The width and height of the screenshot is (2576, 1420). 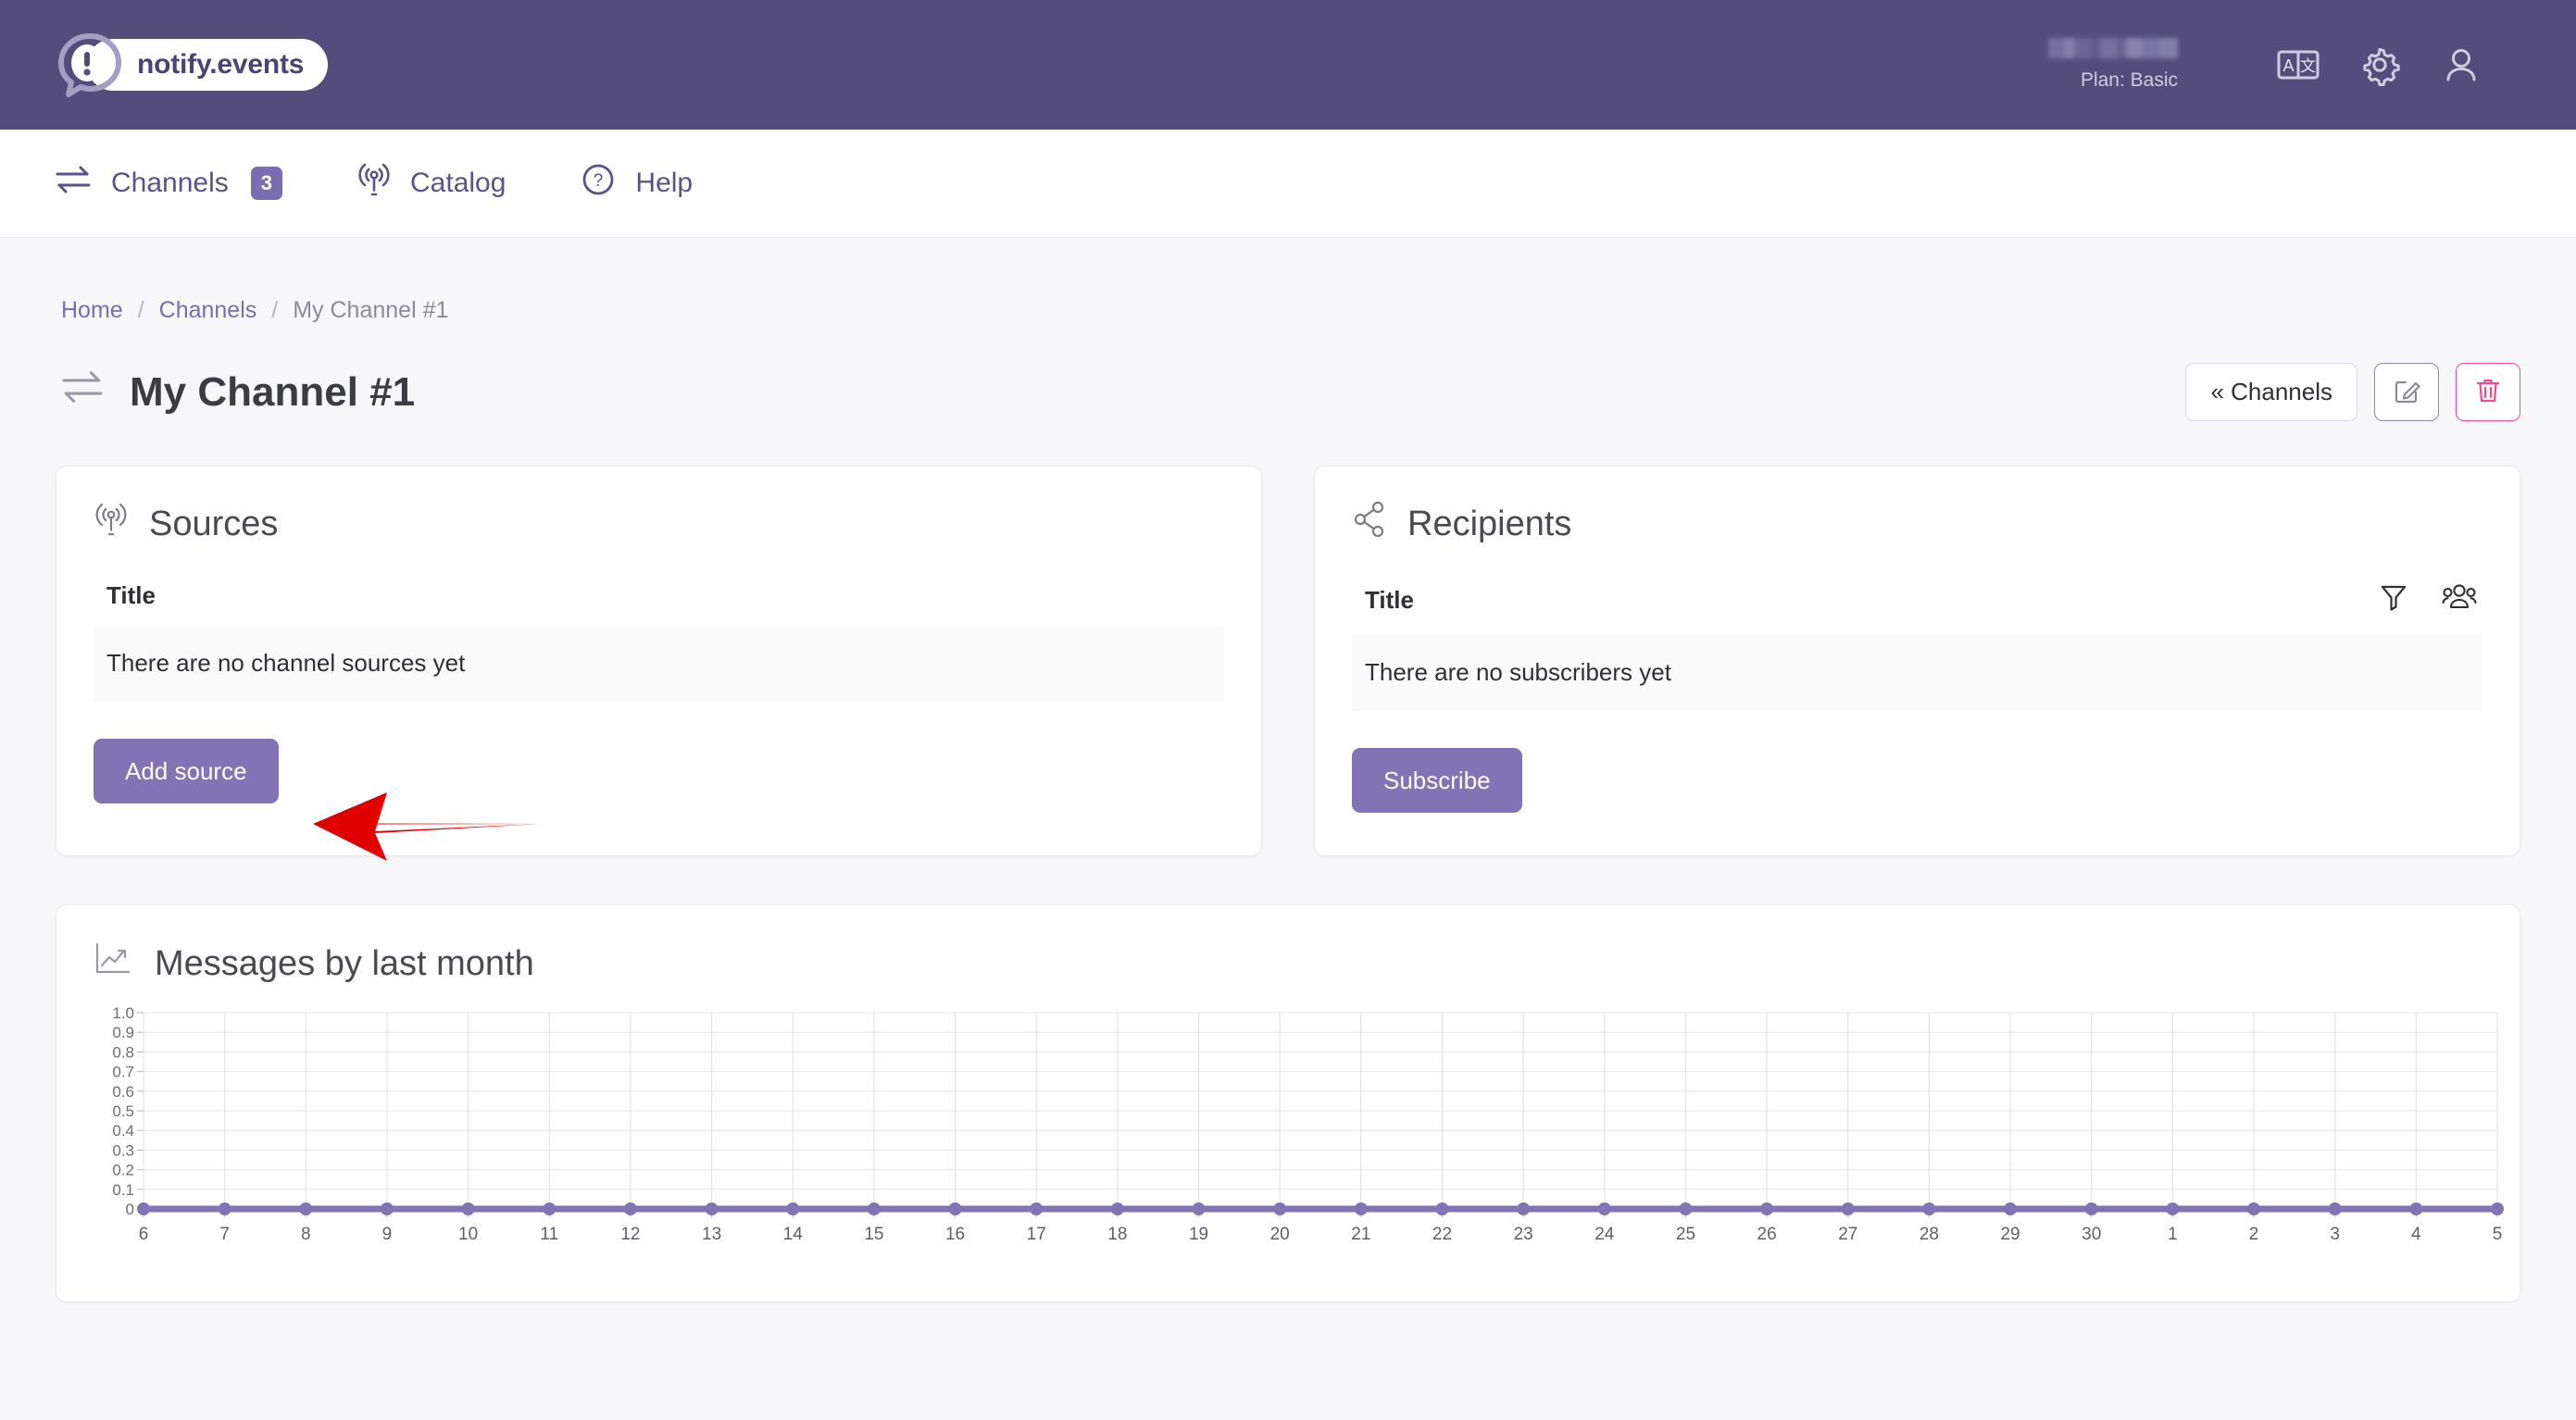 I want to click on top-bar-right: Plan: Basic A 文, so click(x=2272, y=64).